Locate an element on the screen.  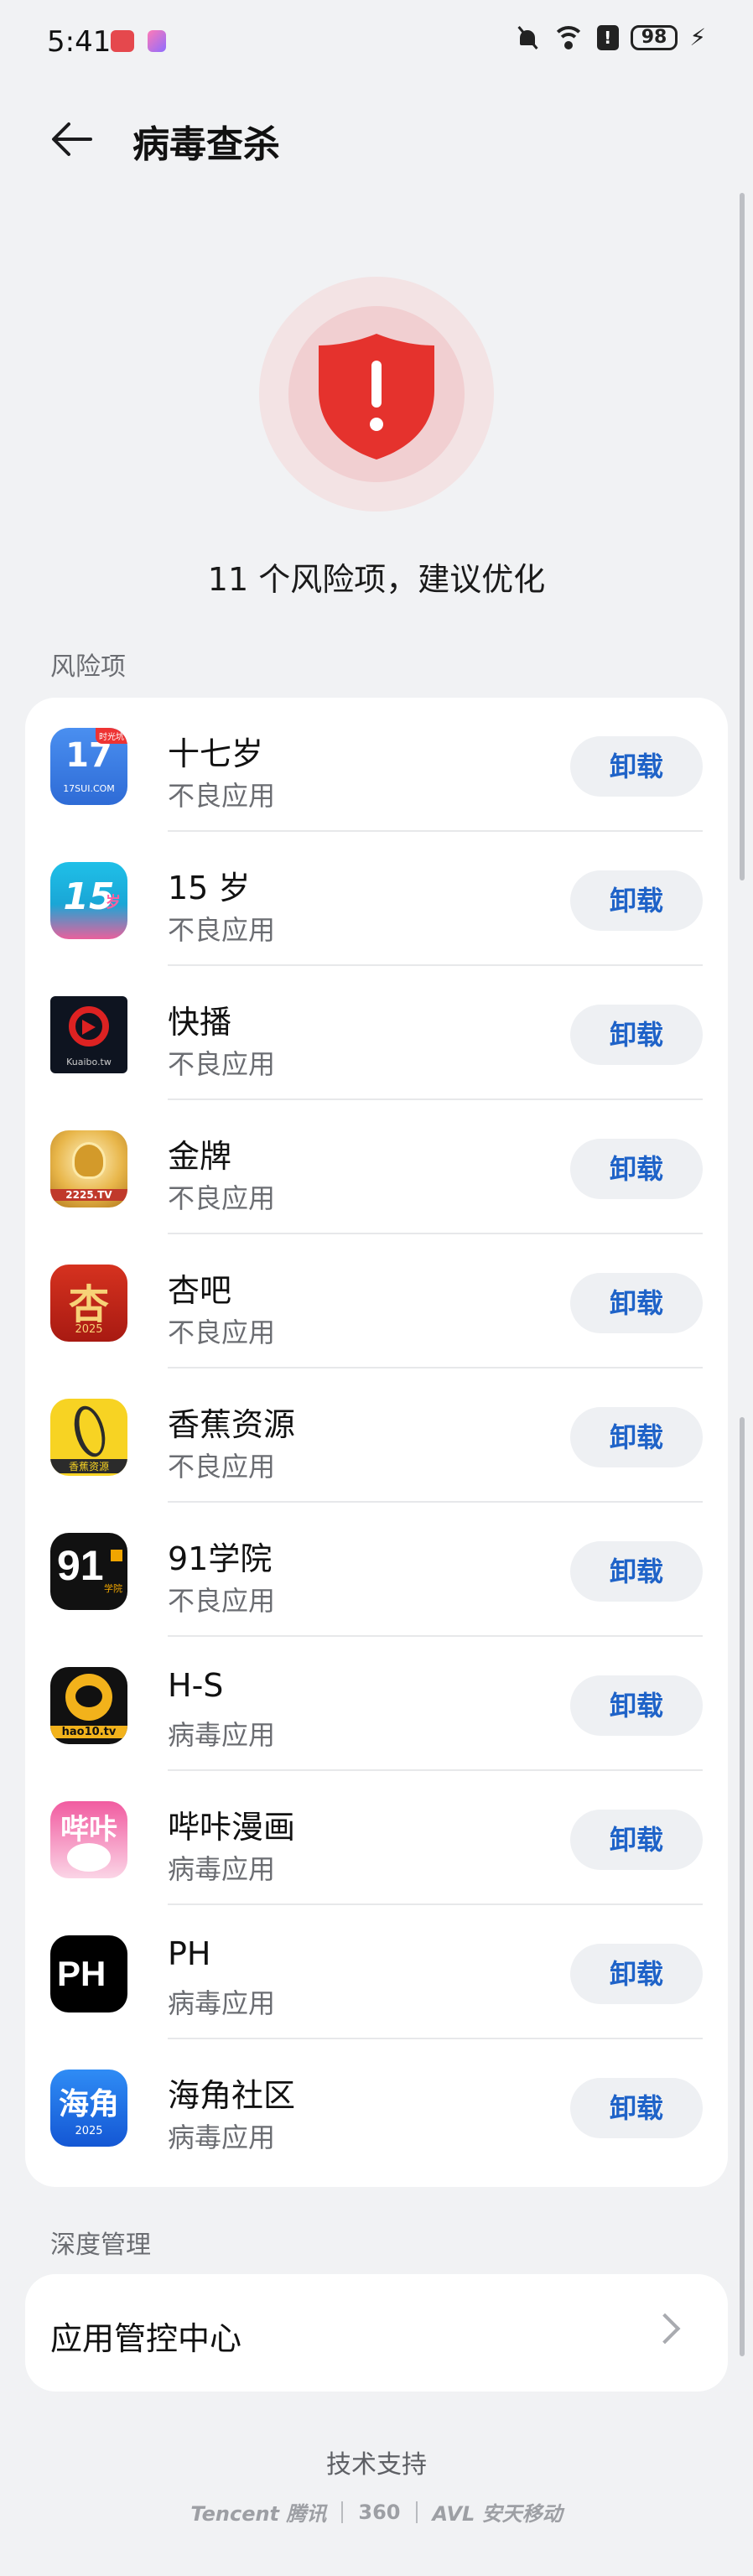
avl-logo: AVL 安天移动 is located at coordinates (497, 2514).